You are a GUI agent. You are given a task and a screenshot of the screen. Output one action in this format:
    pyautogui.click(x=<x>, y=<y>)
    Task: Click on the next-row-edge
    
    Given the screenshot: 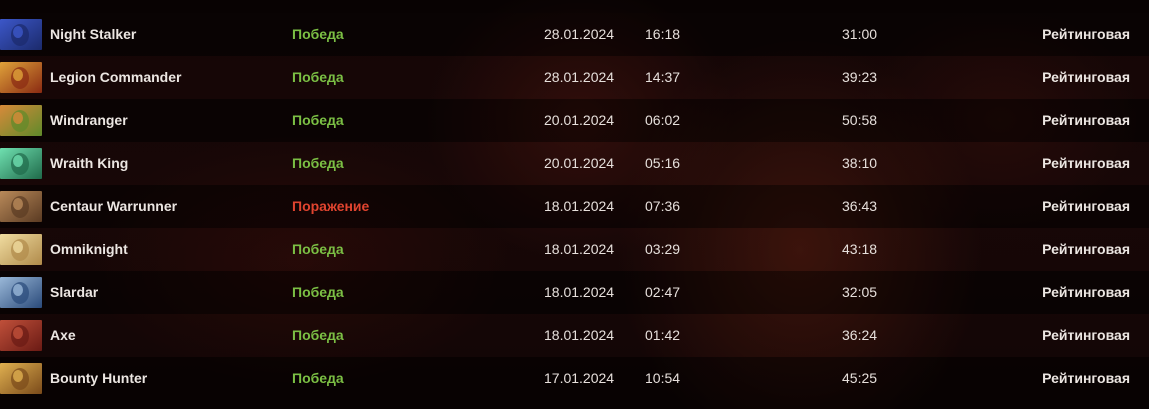 What is the action you would take?
    pyautogui.click(x=574, y=404)
    